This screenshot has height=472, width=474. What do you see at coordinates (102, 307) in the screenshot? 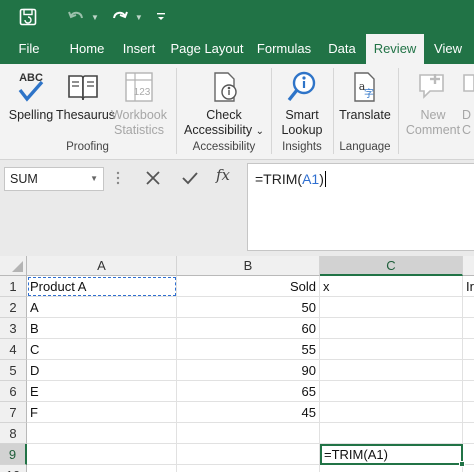
I see `cell-a2: A` at bounding box center [102, 307].